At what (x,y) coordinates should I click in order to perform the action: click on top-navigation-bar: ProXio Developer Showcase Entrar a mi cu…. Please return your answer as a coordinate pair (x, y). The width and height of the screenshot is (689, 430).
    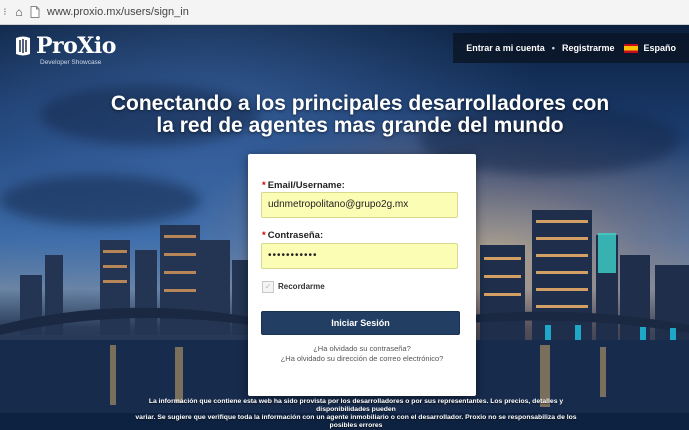
    Looking at the image, I should click on (344, 48).